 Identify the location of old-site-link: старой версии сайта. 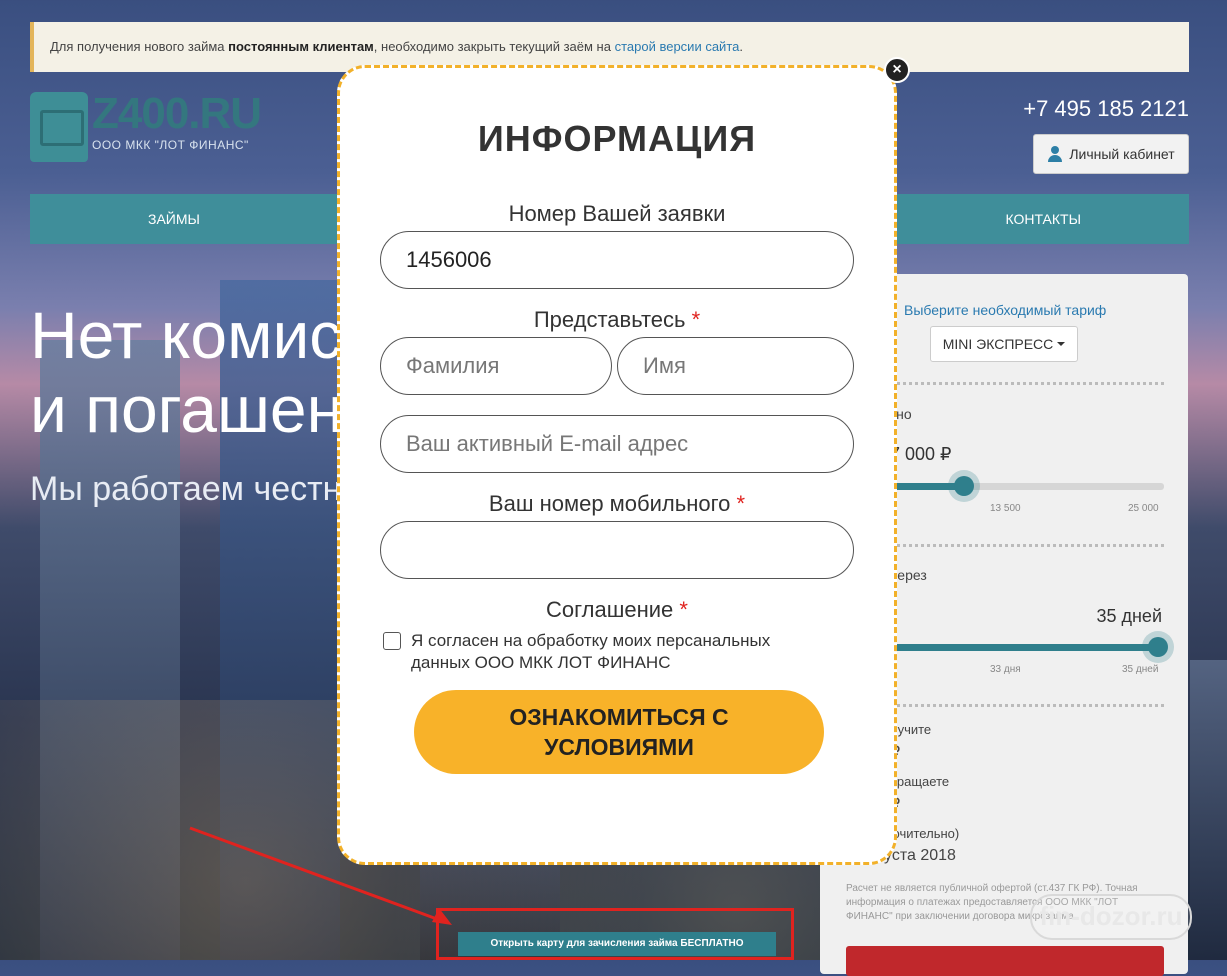
(677, 46).